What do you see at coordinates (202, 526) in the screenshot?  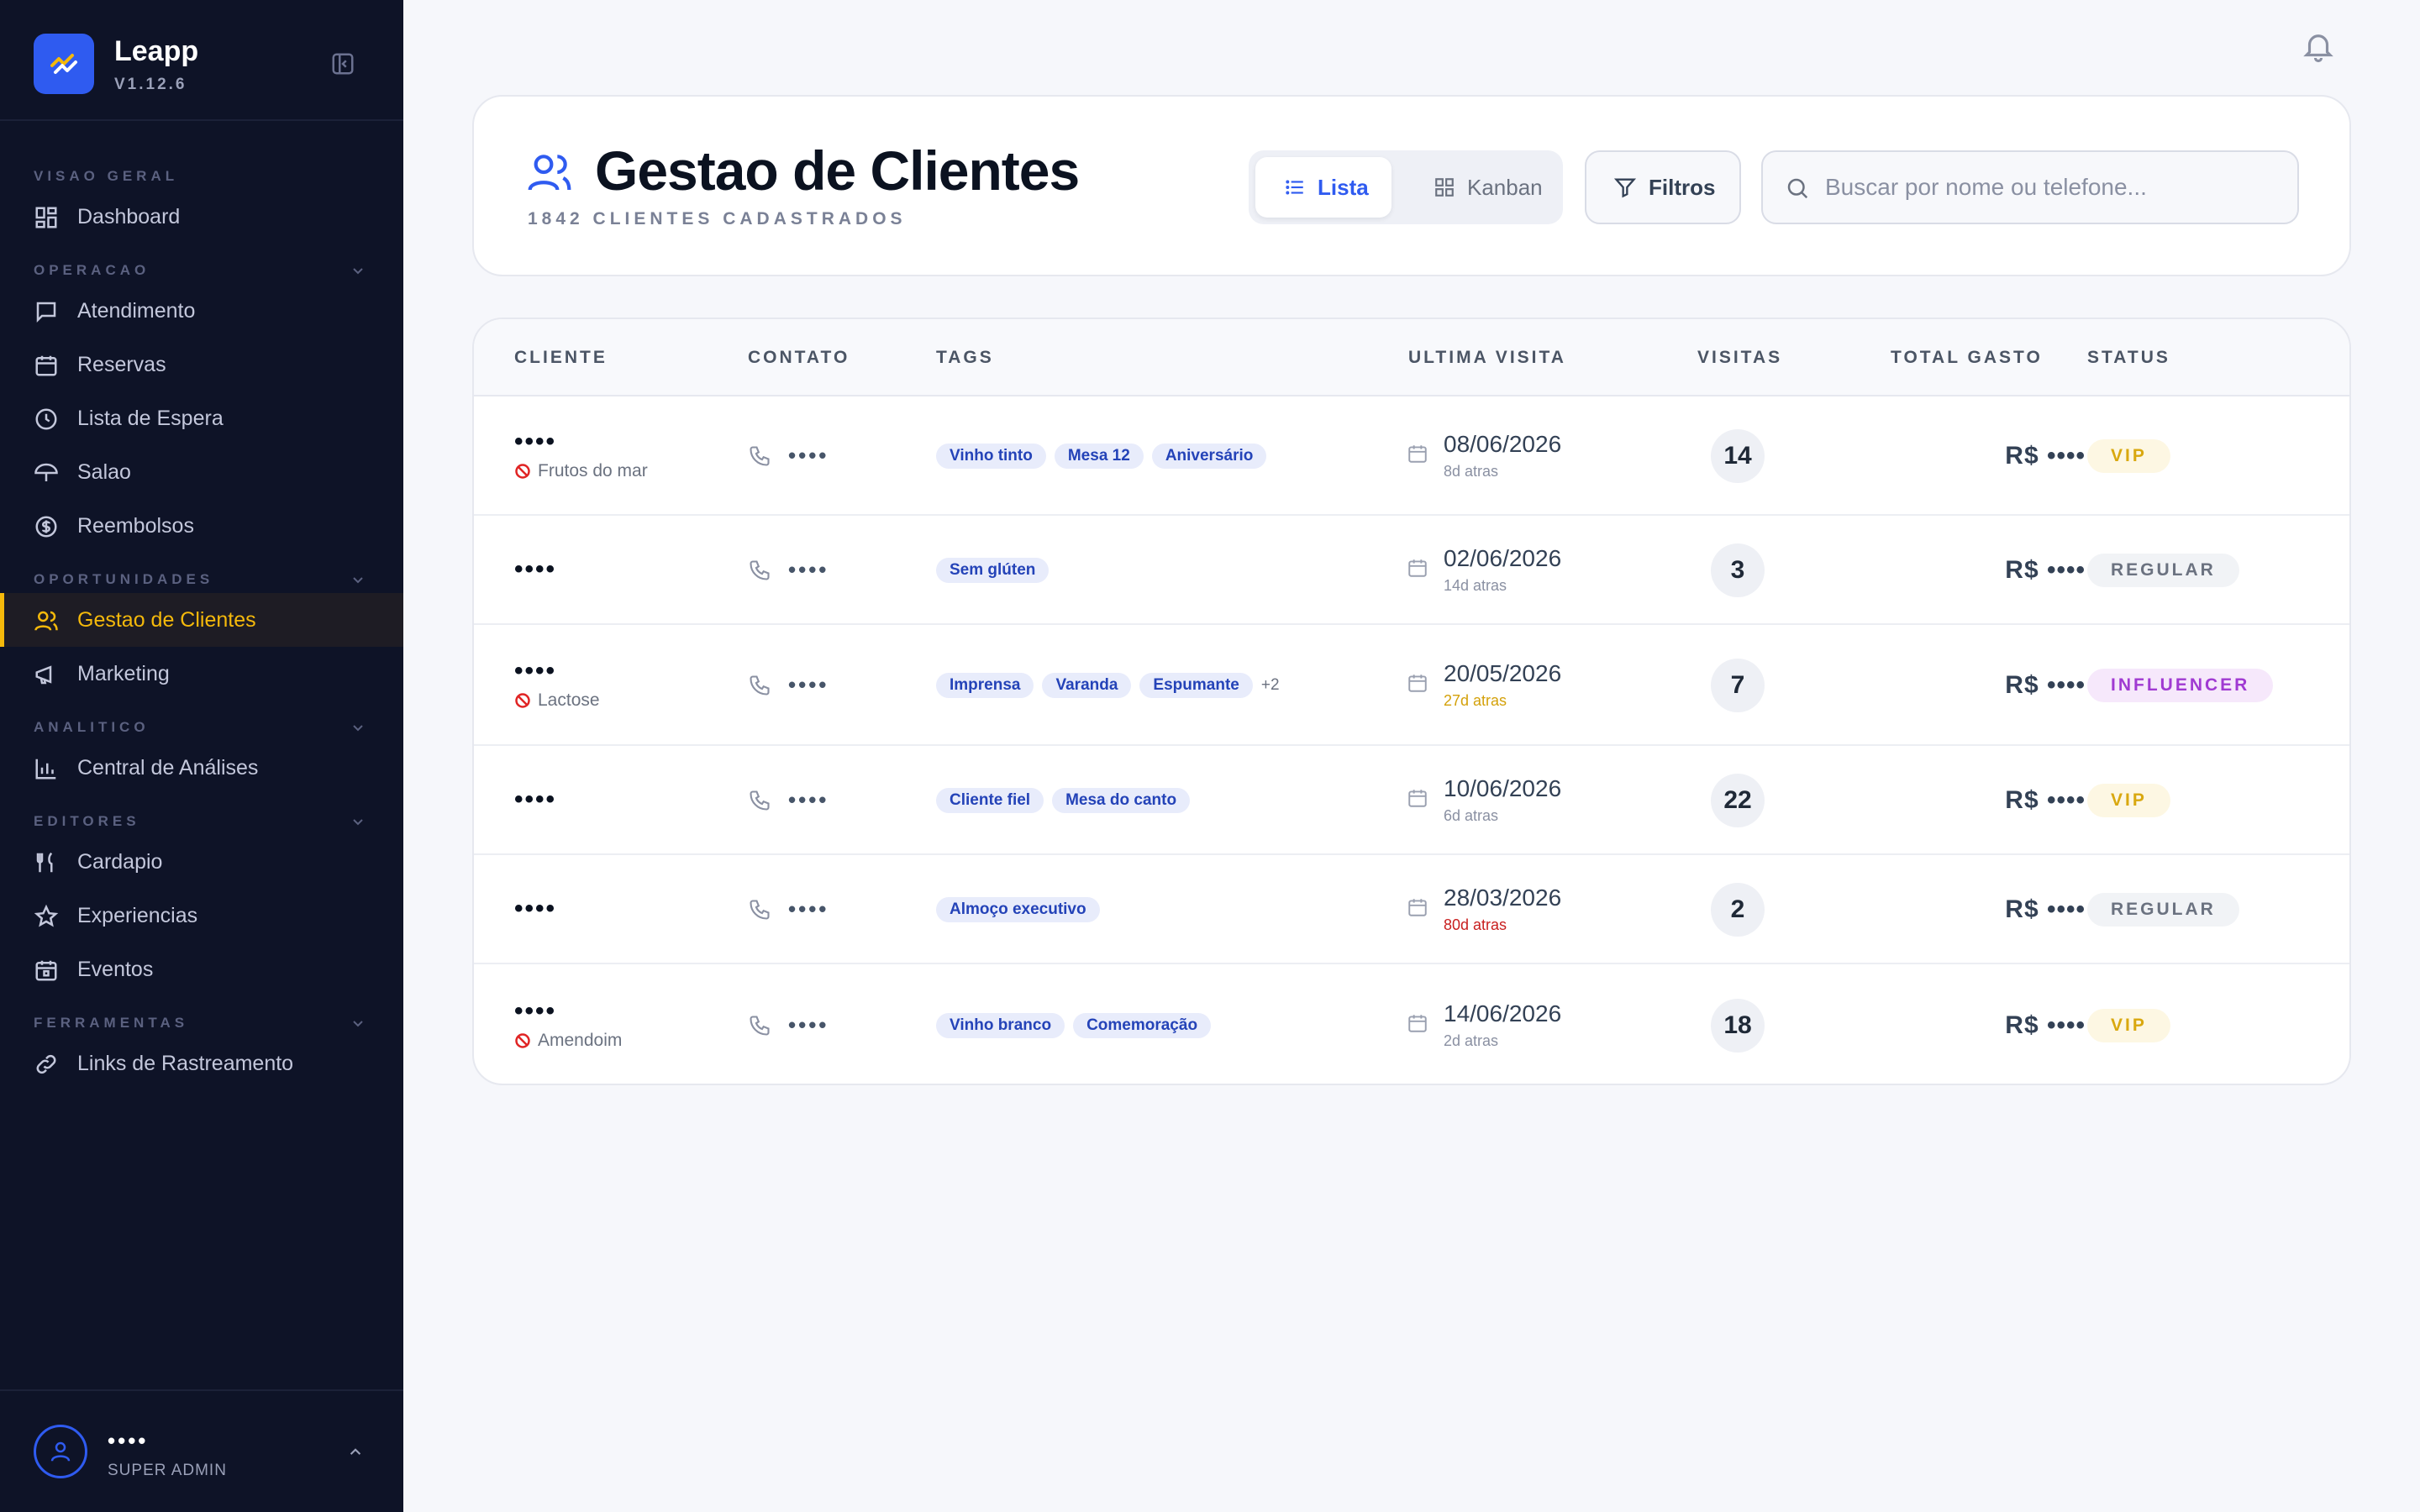 I see `sidebar-item-reembolsos: Reembolsos` at bounding box center [202, 526].